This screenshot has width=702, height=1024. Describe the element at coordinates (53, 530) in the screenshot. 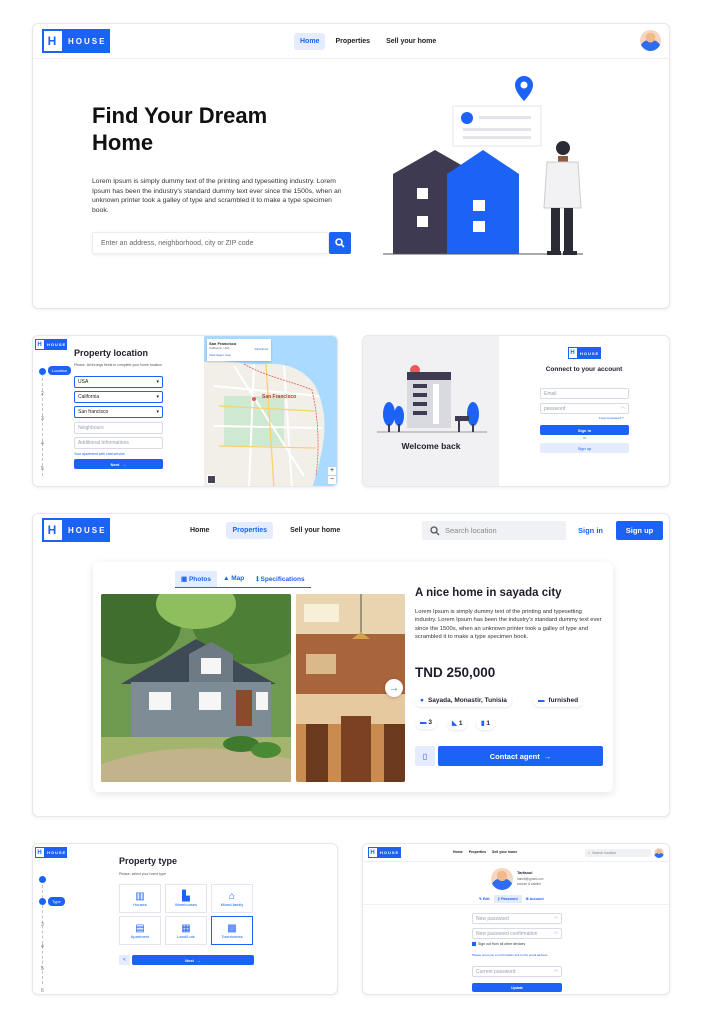

I see `house-logo-icon: H` at that location.